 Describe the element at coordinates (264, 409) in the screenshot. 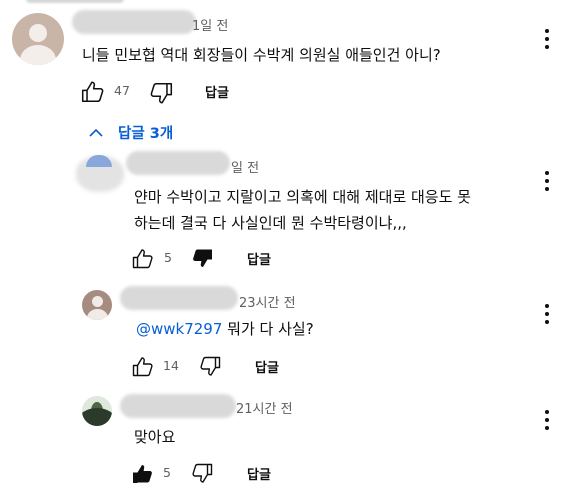

I see `comment-time: 21시간 전` at that location.